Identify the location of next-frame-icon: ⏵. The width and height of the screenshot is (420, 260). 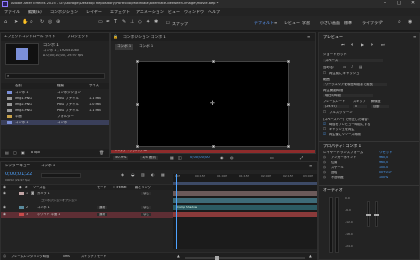
(372, 45).